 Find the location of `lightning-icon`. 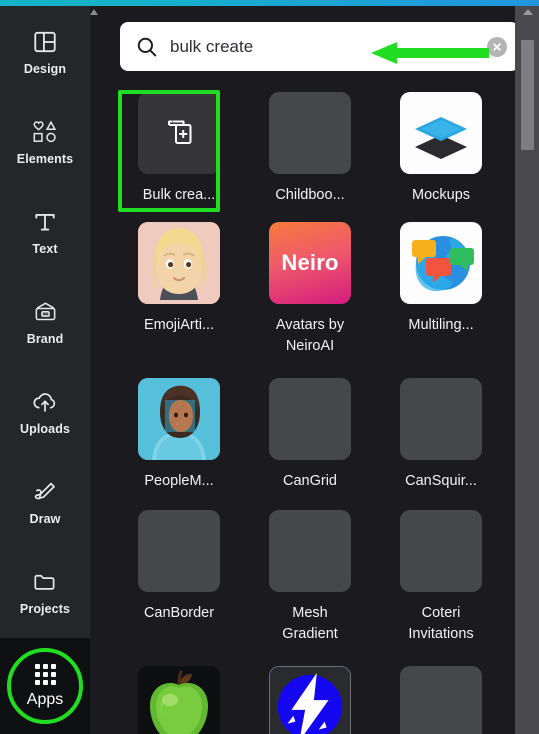

lightning-icon is located at coordinates (310, 700).